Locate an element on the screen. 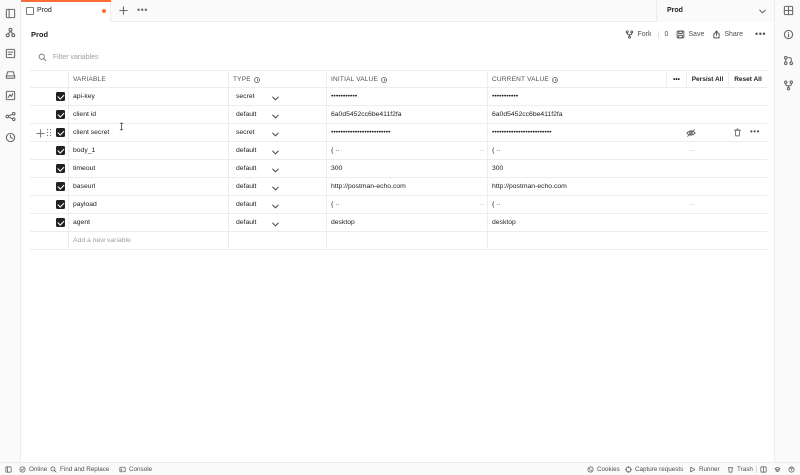 The image size is (800, 475). variable-name: api-key is located at coordinates (148, 96).